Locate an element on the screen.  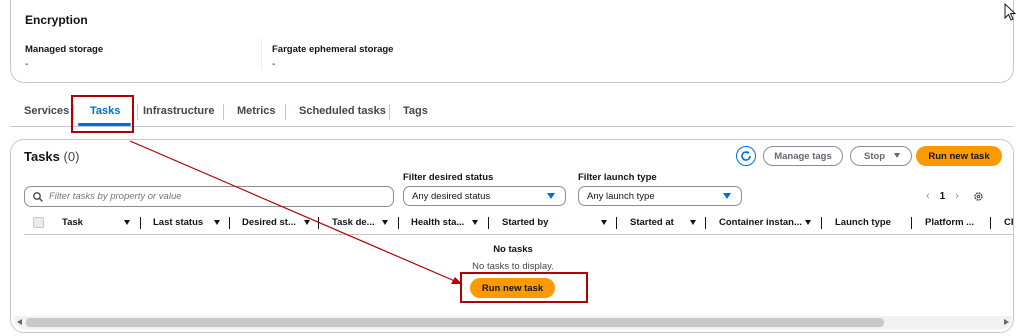
managed-storage-value: - is located at coordinates (27, 64).